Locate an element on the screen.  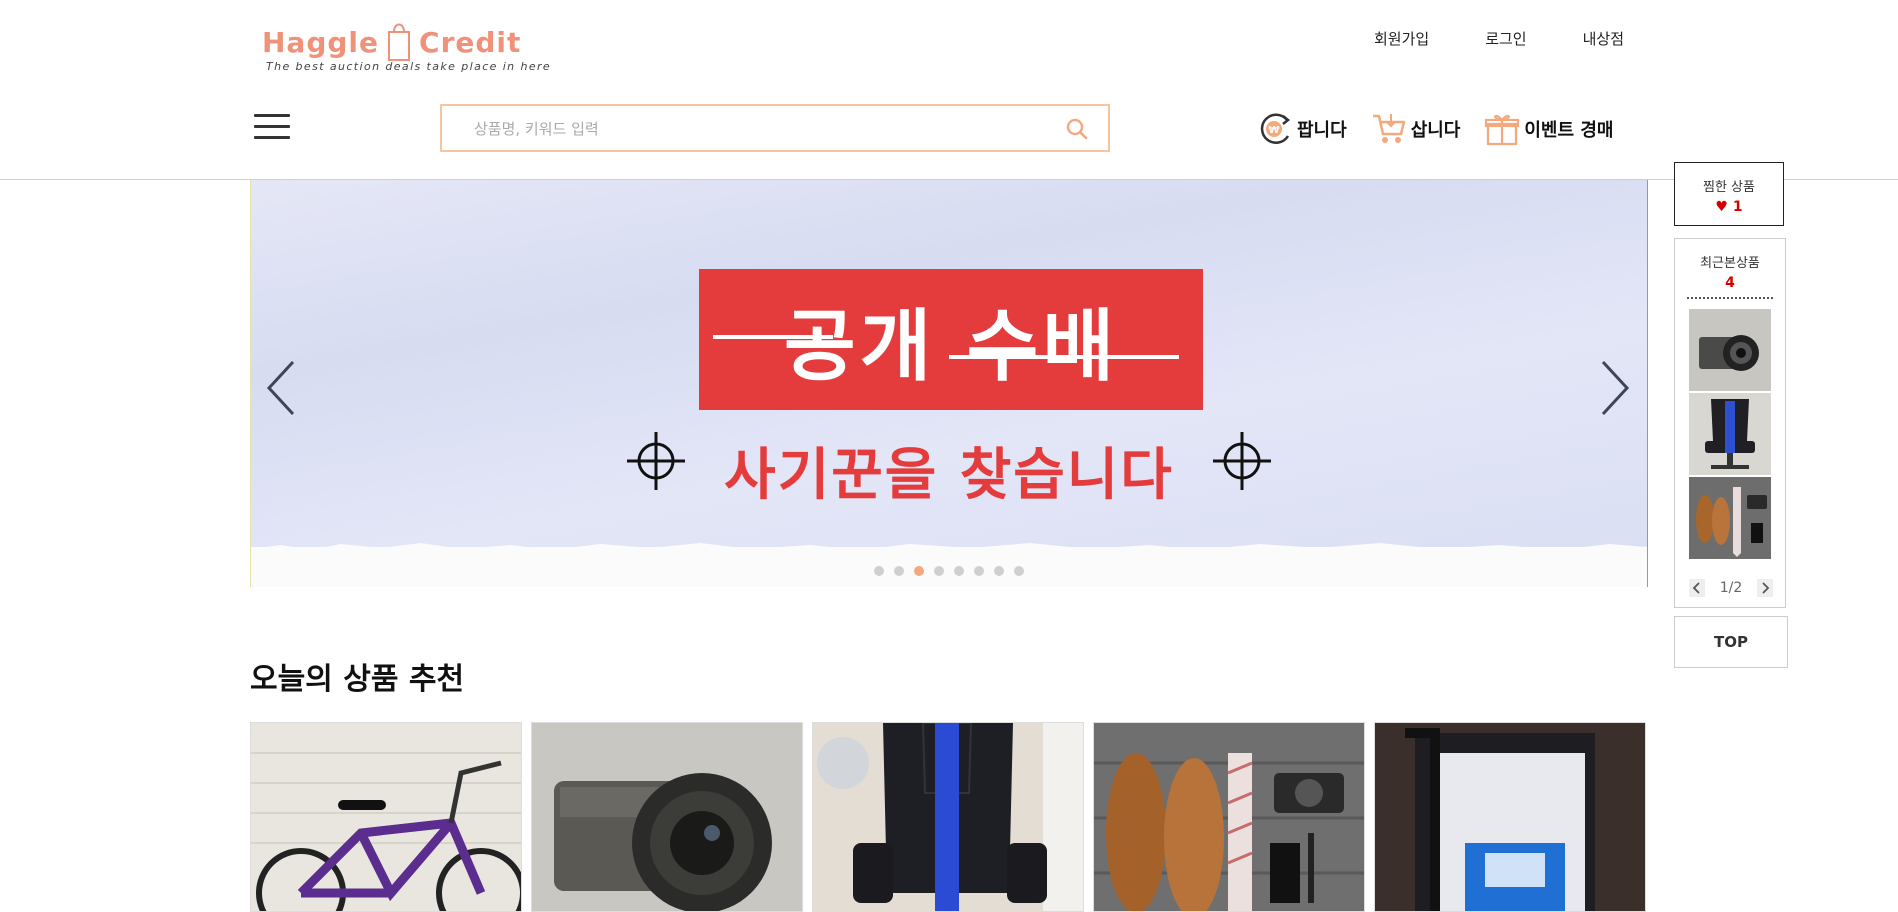
favorites-box: 찜한 상품 ♥ 1 is located at coordinates (1729, 194).